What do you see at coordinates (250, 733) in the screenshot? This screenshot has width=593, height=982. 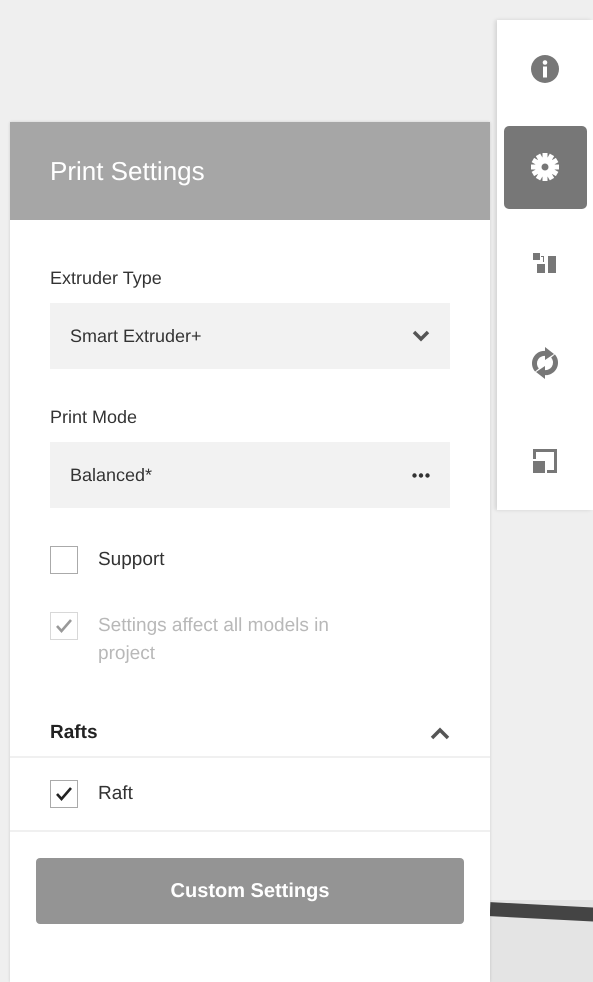 I see `section-header: Rafts` at bounding box center [250, 733].